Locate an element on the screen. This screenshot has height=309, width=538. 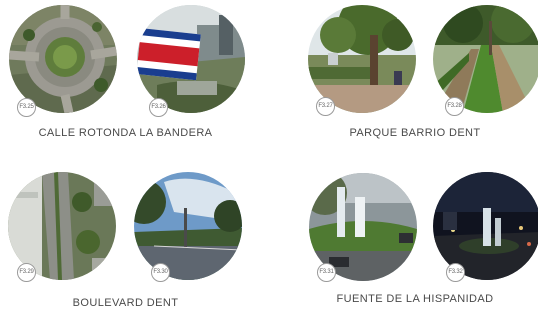
photo-f326-flag is located at coordinates (191, 59).